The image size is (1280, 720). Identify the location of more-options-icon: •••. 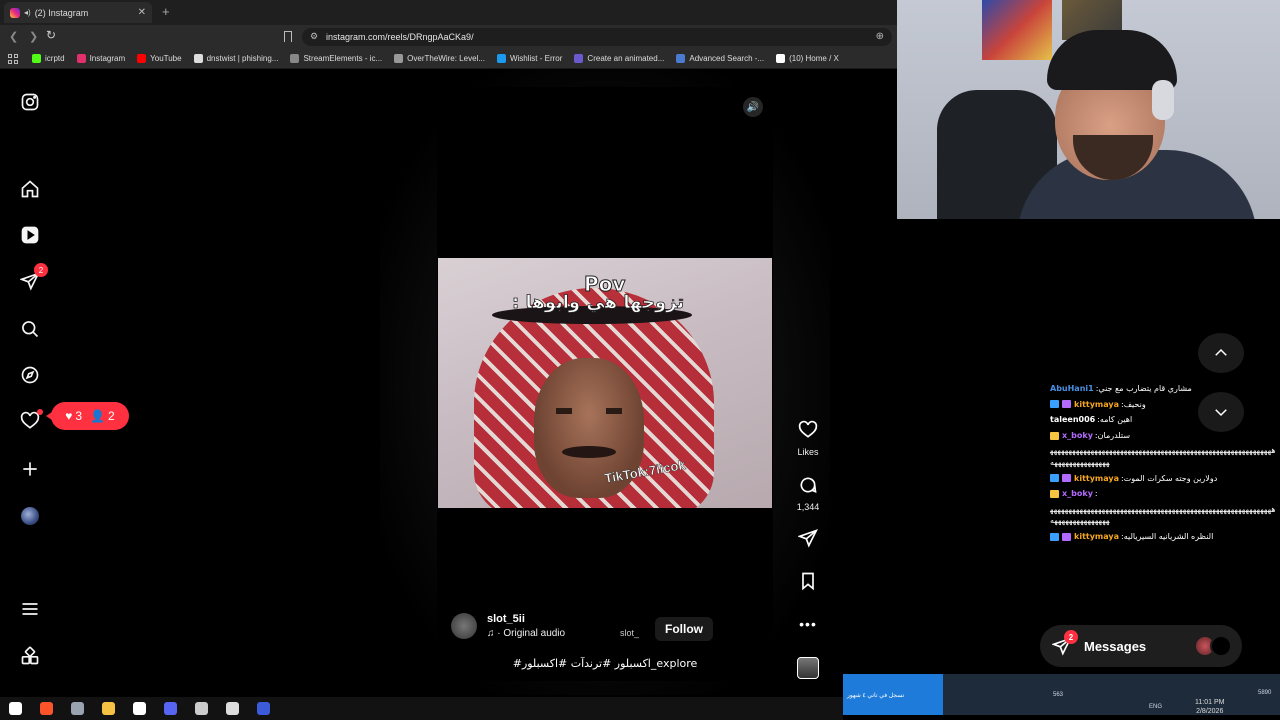
(808, 624).